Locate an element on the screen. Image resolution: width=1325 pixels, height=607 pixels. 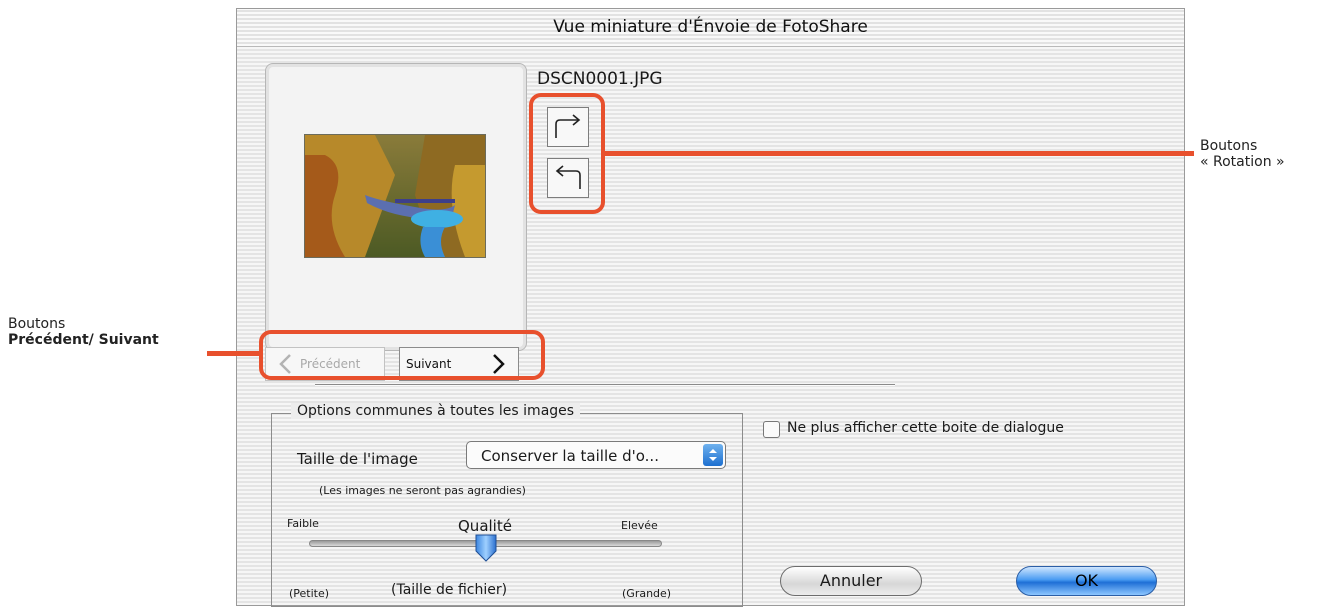
ok-button: OK is located at coordinates (1086, 581).